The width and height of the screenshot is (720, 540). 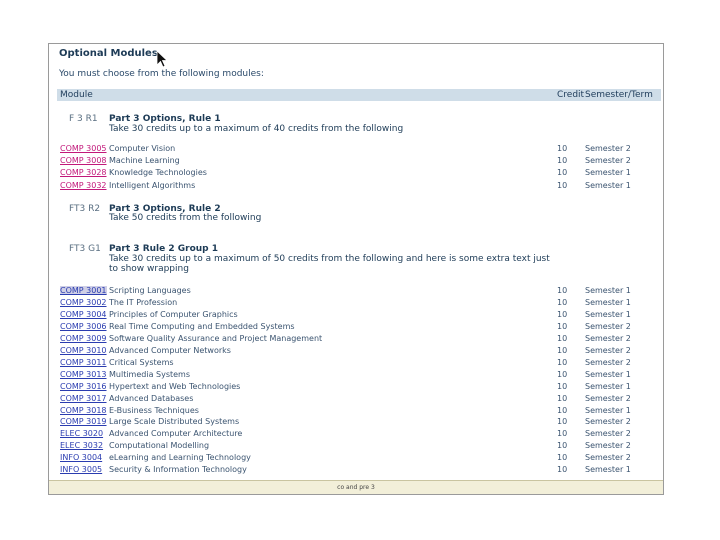 What do you see at coordinates (619, 95) in the screenshot?
I see `header-semester: Semester/Term` at bounding box center [619, 95].